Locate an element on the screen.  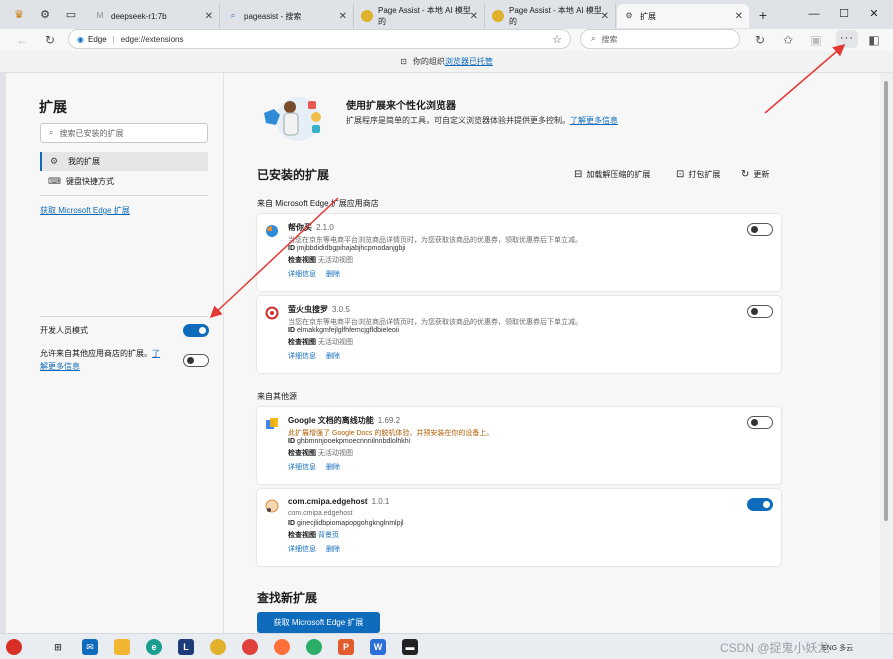
learn-more-link: 了解更多信息 is located at coordinates (594, 120).